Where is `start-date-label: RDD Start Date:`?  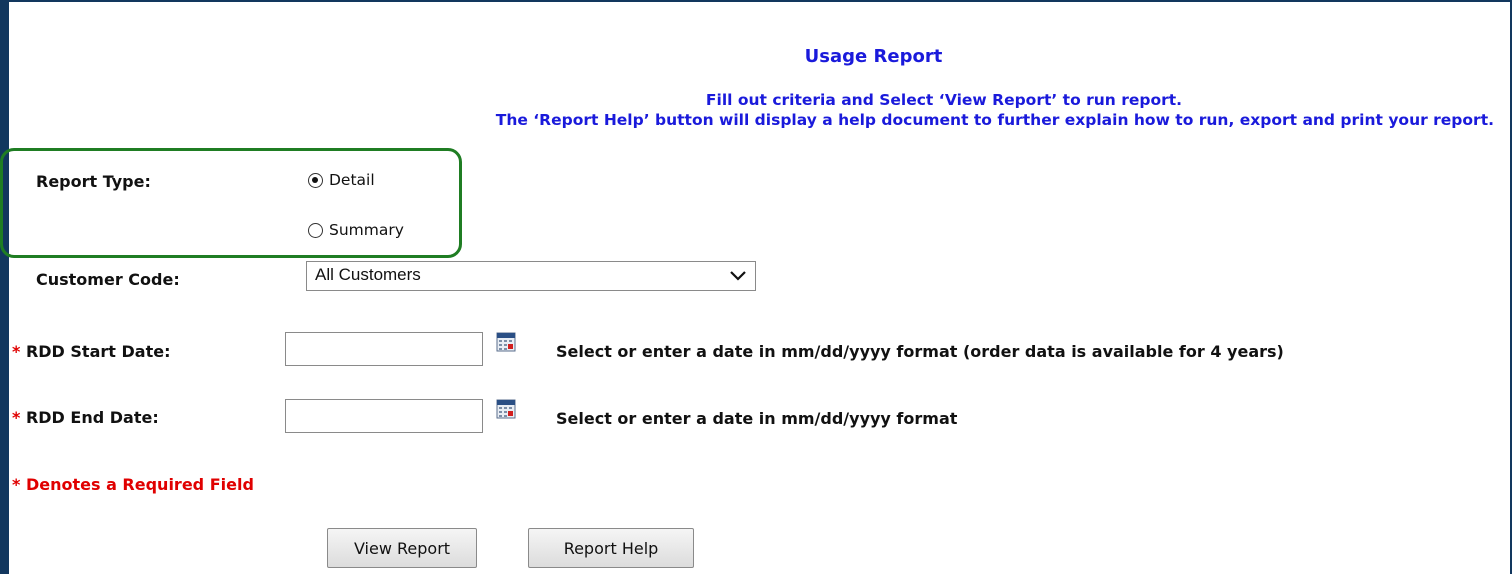 start-date-label: RDD Start Date: is located at coordinates (98, 351).